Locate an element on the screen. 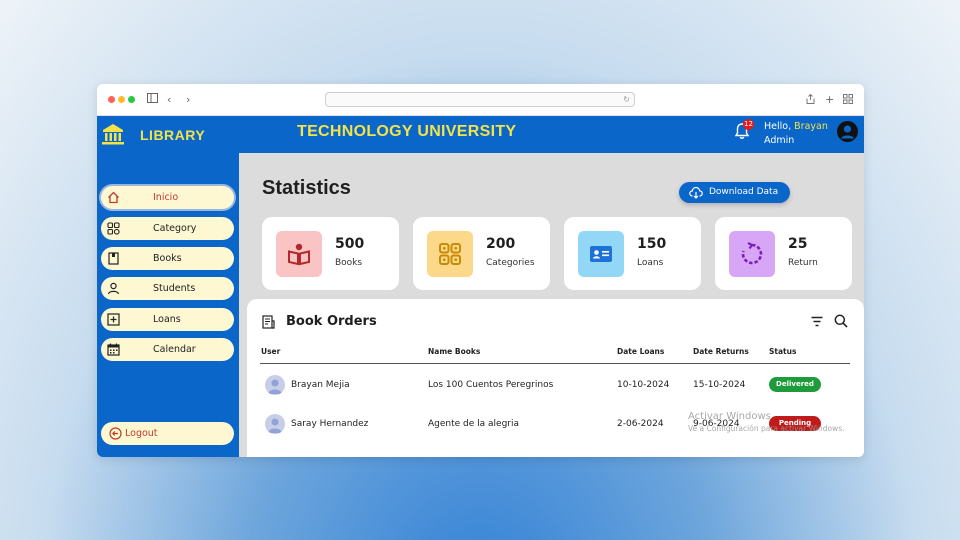  cloud-download-icon is located at coordinates (696, 192).